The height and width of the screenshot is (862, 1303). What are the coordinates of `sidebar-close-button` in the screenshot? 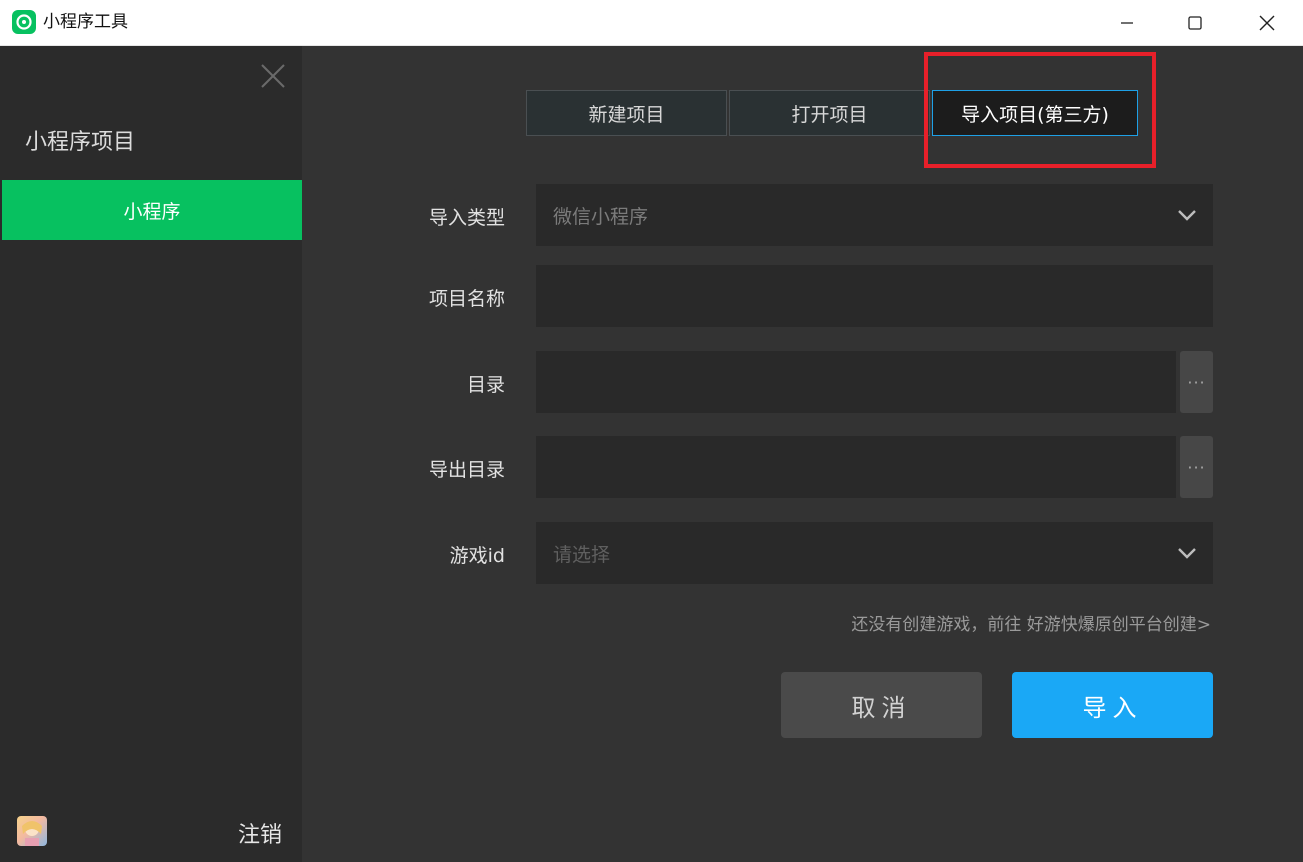 It's located at (273, 76).